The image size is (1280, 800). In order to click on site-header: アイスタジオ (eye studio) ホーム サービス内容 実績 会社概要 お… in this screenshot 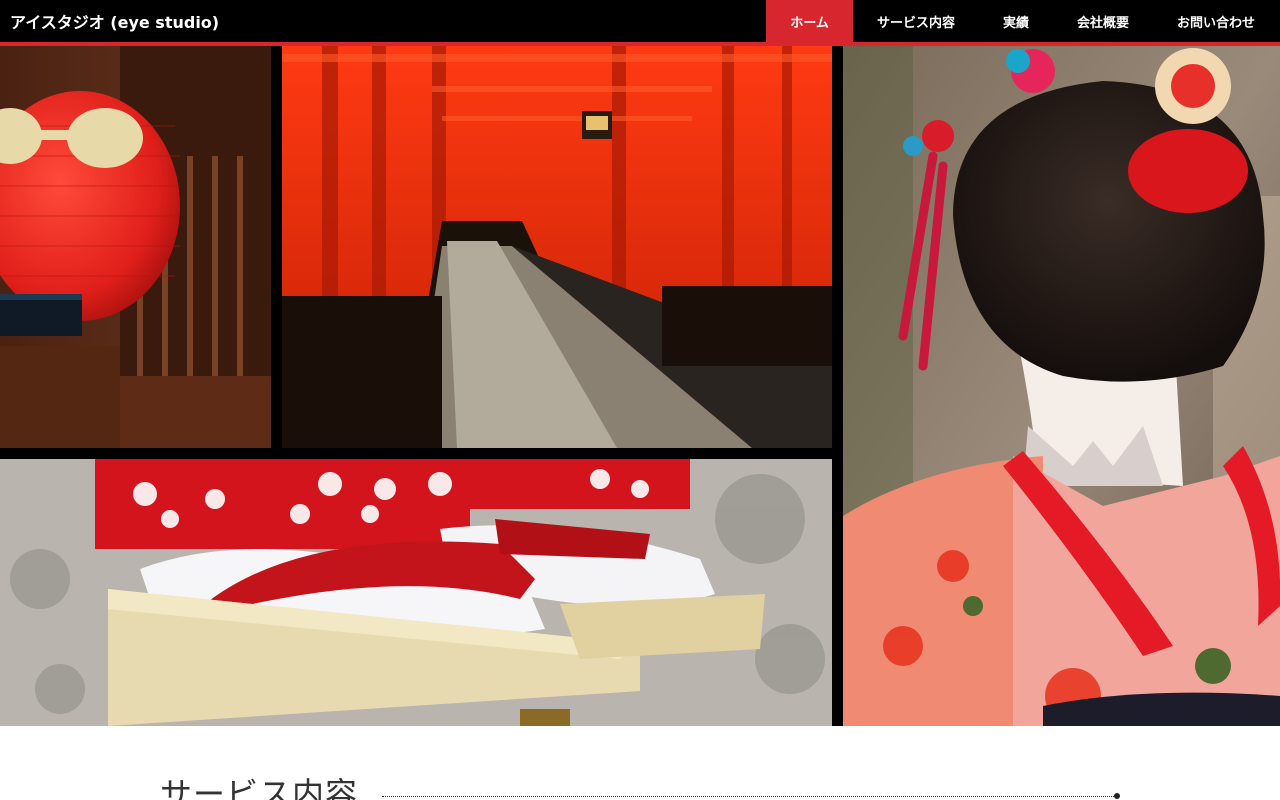, I will do `click(640, 21)`.